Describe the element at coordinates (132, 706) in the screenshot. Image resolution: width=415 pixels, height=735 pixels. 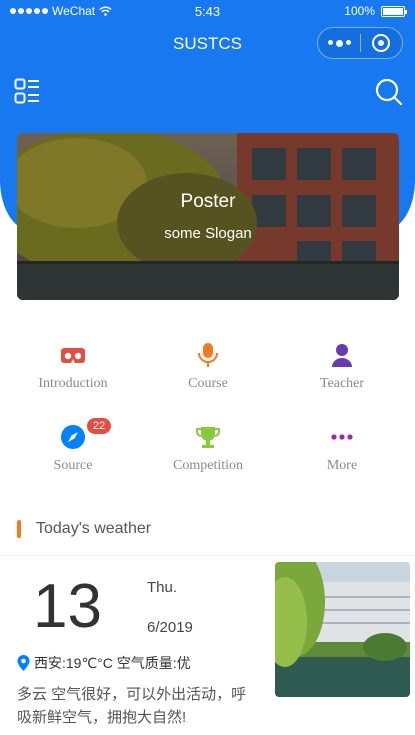
I see `weather-description: 多云 空气很好，可以外出活动，呼吸新鲜空气，拥抱大自然!` at that location.